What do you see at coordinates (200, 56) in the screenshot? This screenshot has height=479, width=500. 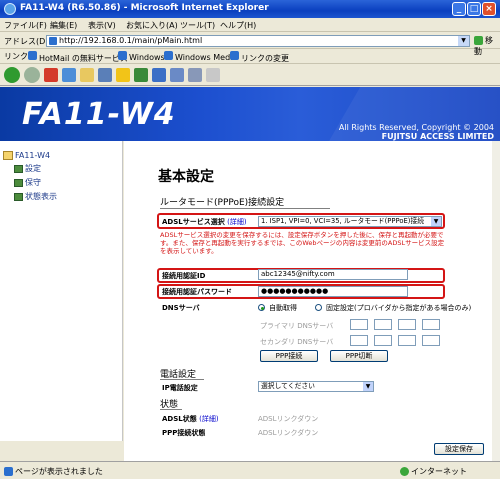 I see `link-windows-media: Windows Media` at bounding box center [200, 56].